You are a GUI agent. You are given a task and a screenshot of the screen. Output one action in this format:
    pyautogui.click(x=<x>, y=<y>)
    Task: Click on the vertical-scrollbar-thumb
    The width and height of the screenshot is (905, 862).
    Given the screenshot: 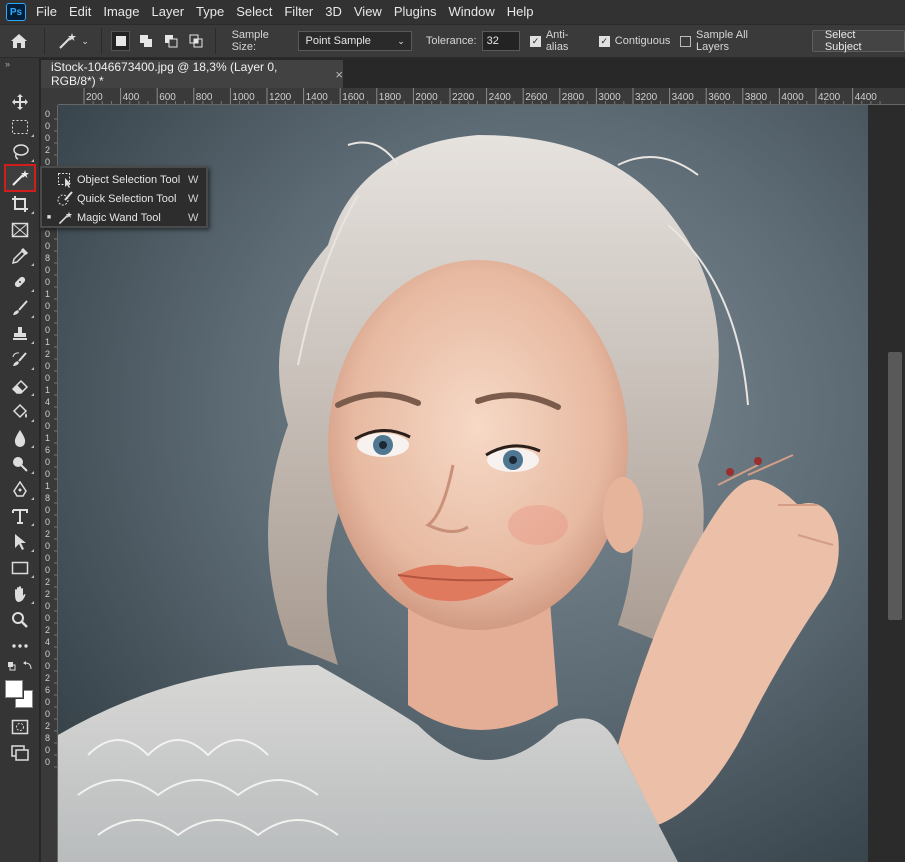 What is the action you would take?
    pyautogui.click(x=895, y=486)
    